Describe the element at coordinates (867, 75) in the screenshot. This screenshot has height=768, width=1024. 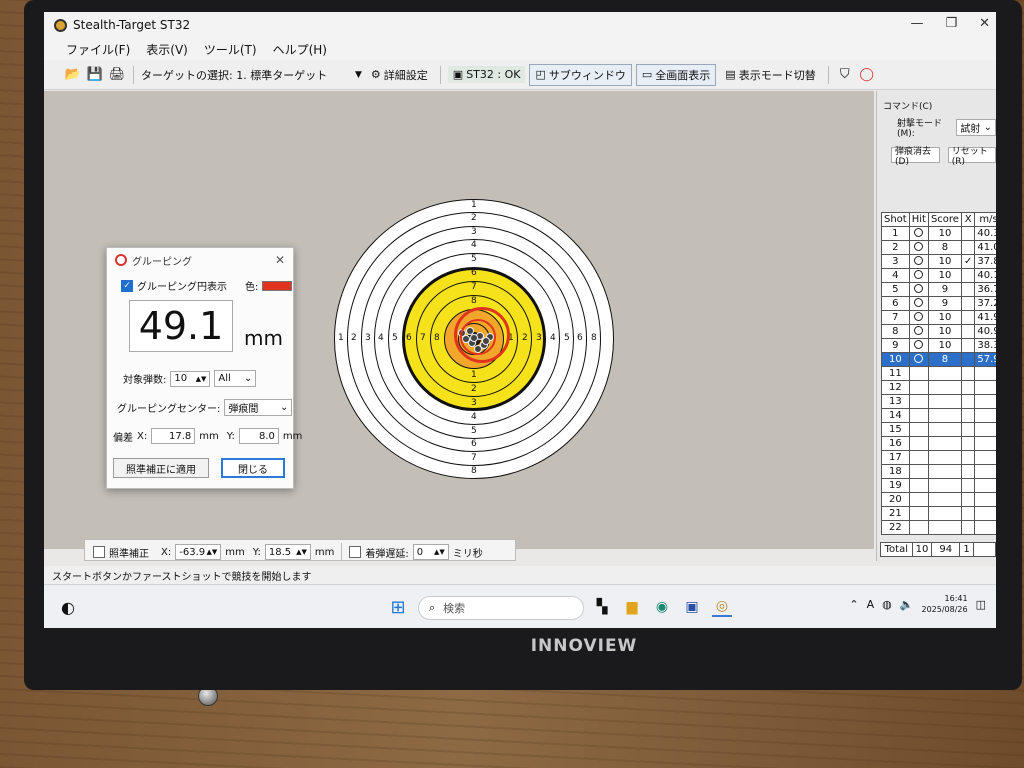
I see `target-circle-icon: ◯` at that location.